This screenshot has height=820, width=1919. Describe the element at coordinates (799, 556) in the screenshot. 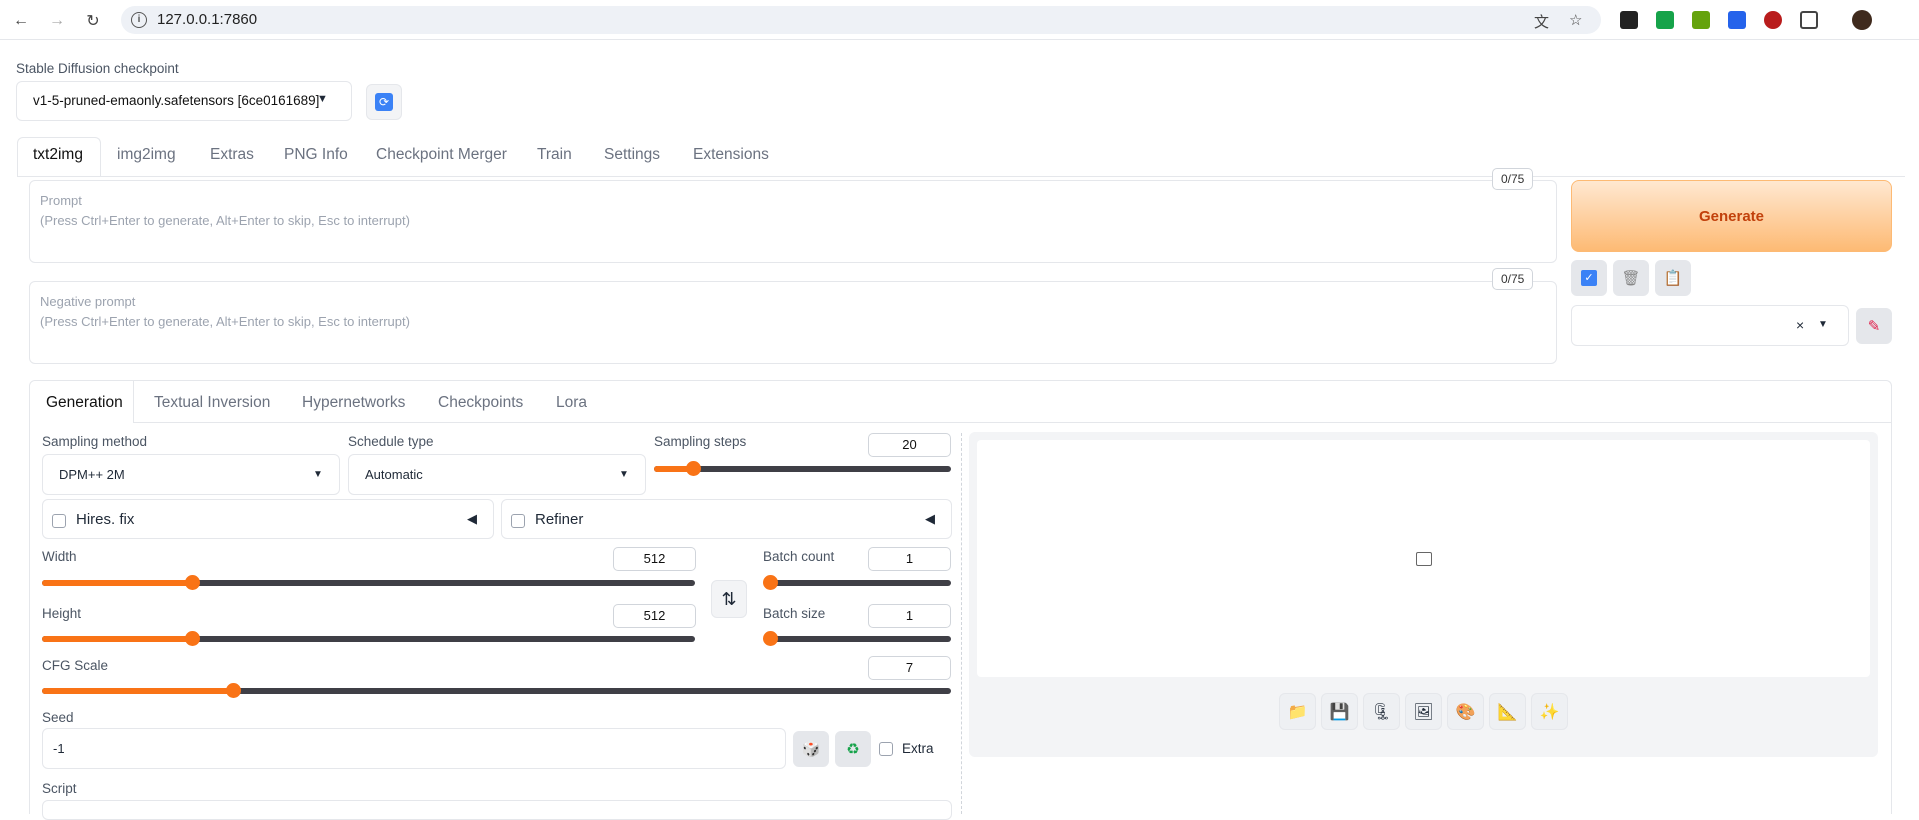

I see `batch-count-label: Batch count` at that location.